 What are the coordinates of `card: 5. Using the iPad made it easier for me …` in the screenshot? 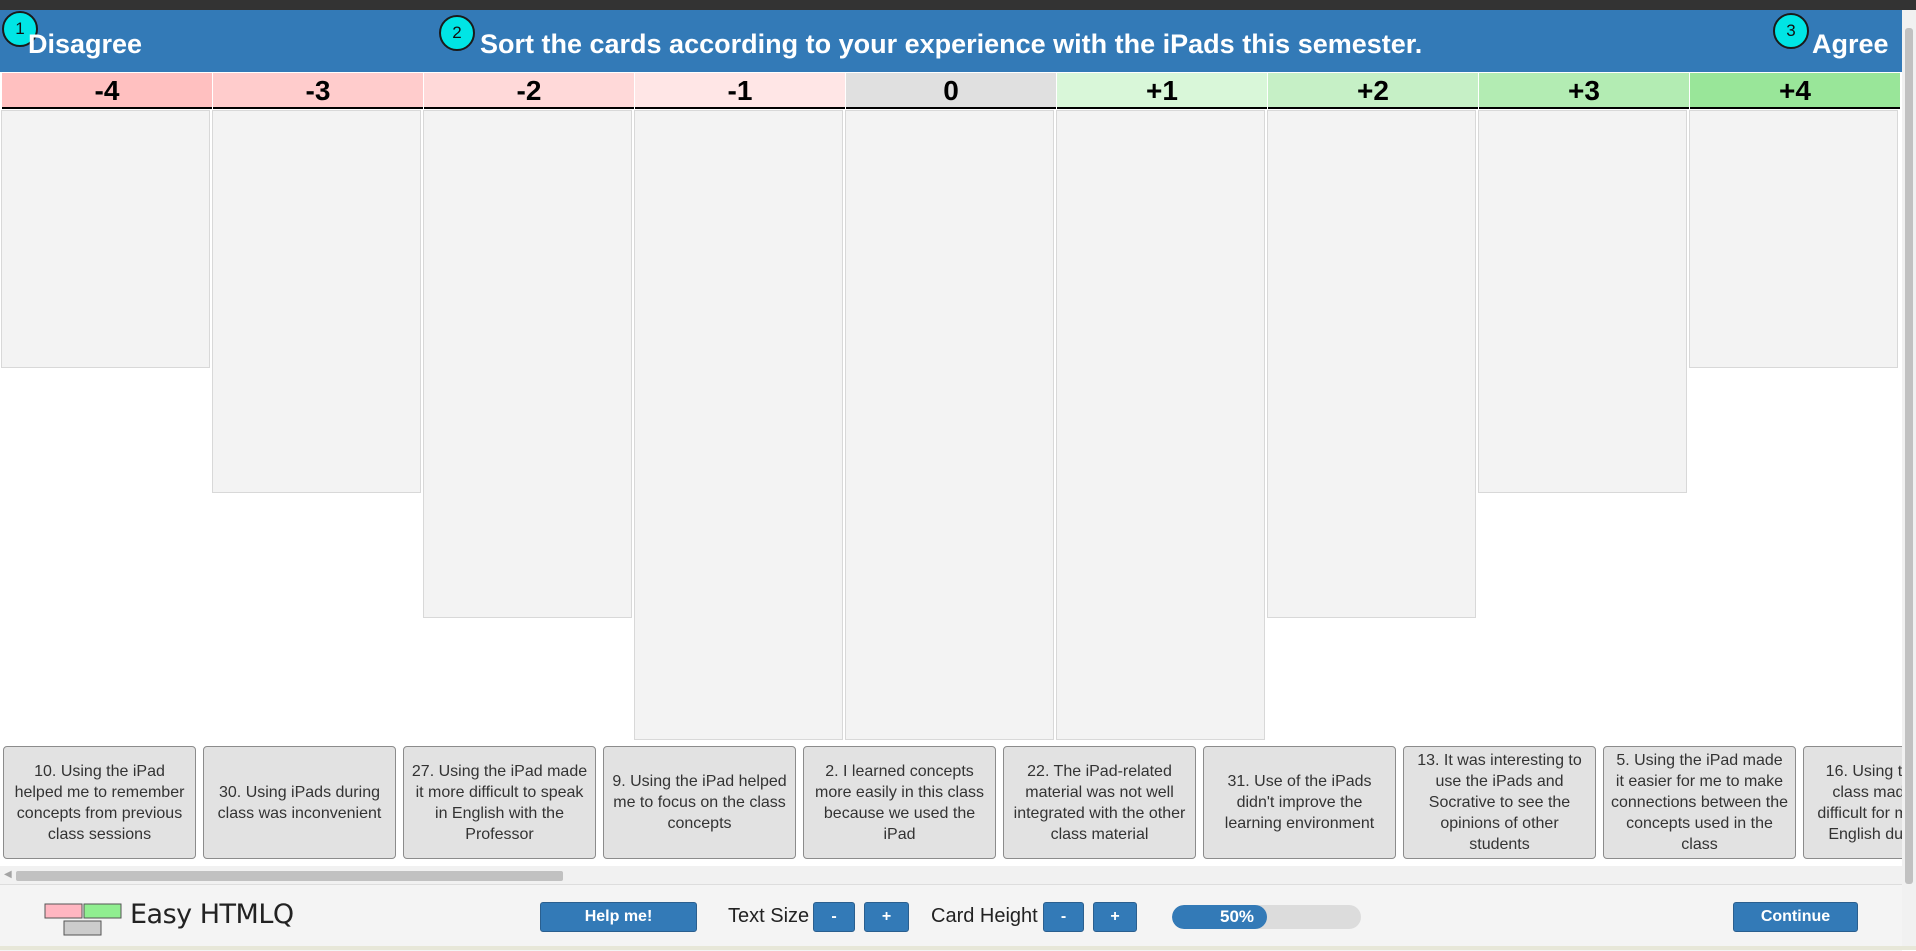 It's located at (1699, 802).